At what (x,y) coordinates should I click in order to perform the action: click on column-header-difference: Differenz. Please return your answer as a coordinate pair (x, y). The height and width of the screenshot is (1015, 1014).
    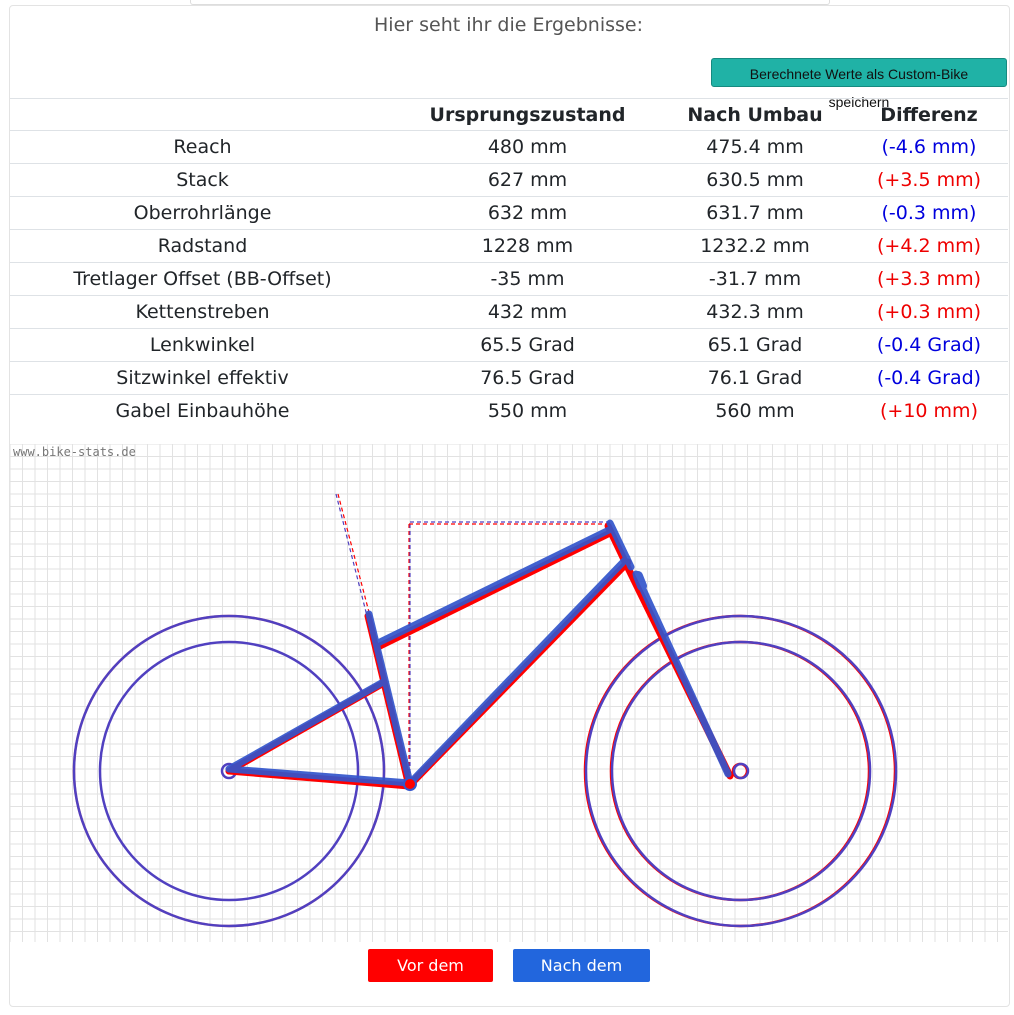
    Looking at the image, I should click on (929, 114).